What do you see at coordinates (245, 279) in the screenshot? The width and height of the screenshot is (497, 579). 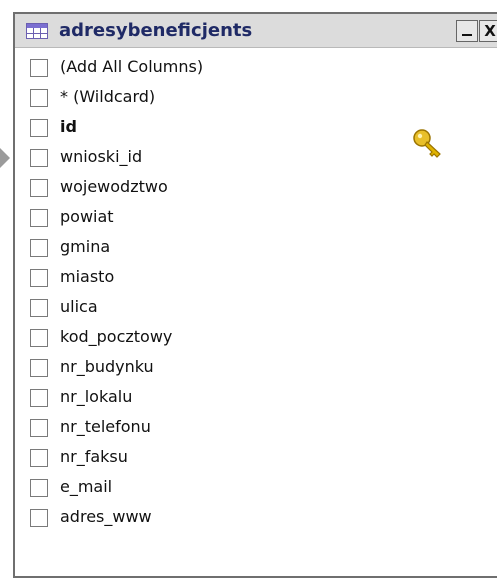 I see `column-row: miasto` at bounding box center [245, 279].